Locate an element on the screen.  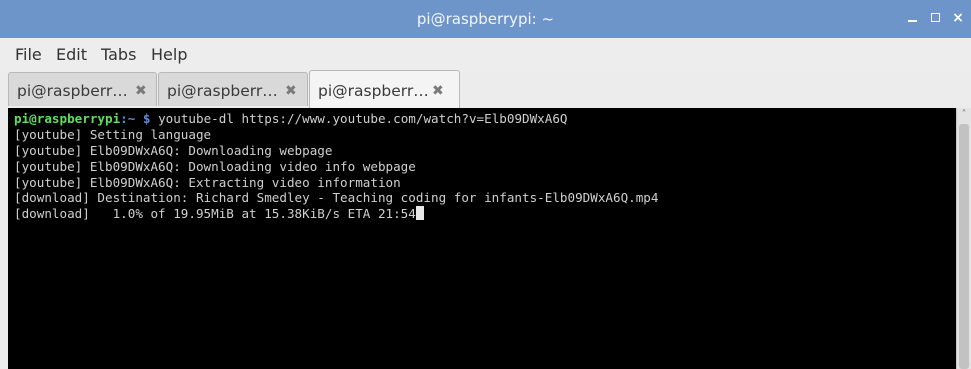
minimize-button is located at coordinates (913, 18).